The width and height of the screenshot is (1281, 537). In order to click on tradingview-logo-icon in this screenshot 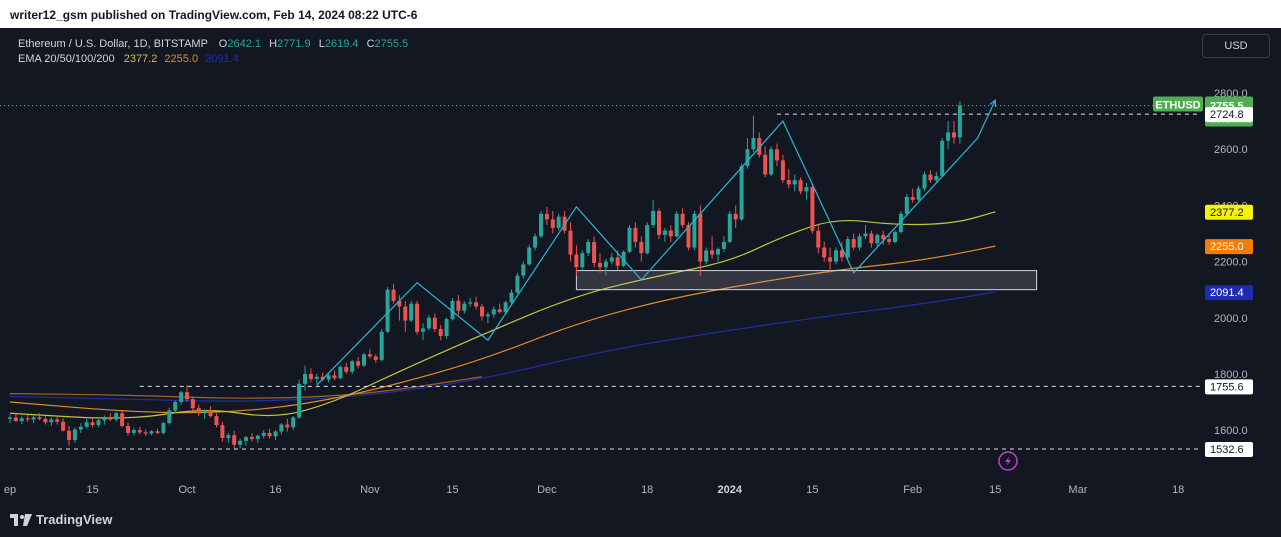, I will do `click(21, 519)`.